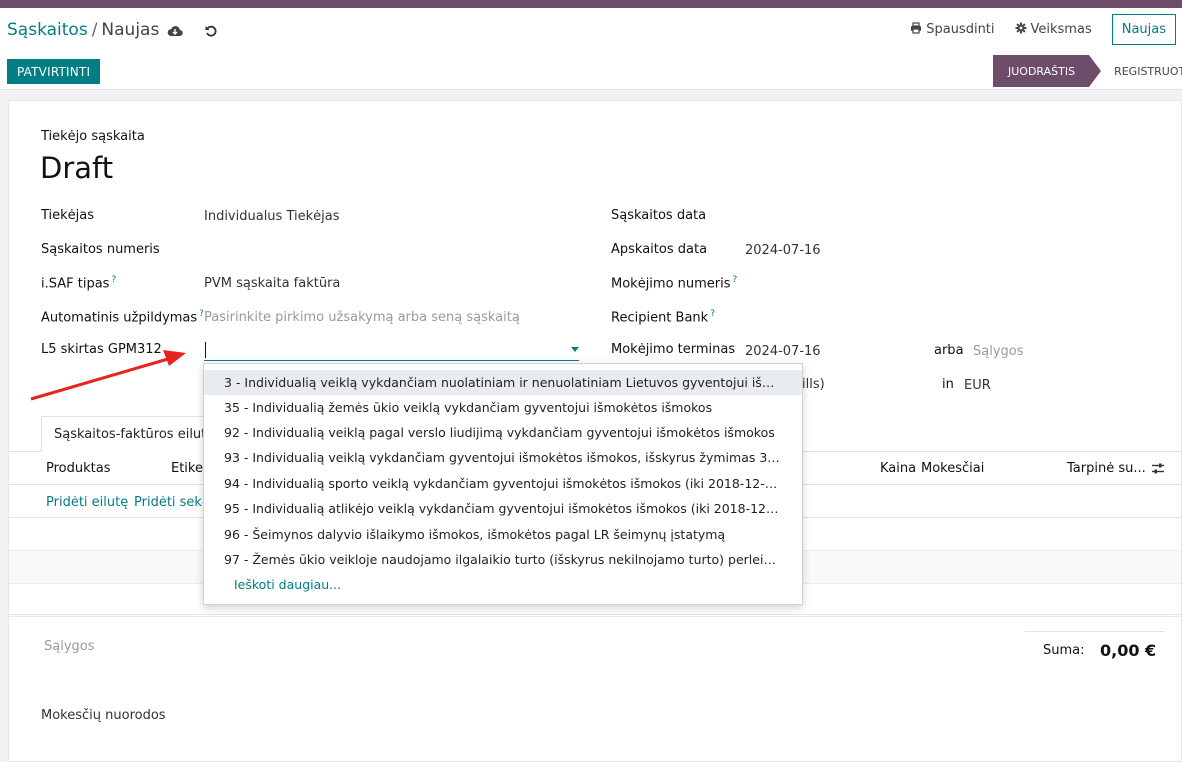 The width and height of the screenshot is (1182, 762). I want to click on or-label: arba, so click(949, 350).